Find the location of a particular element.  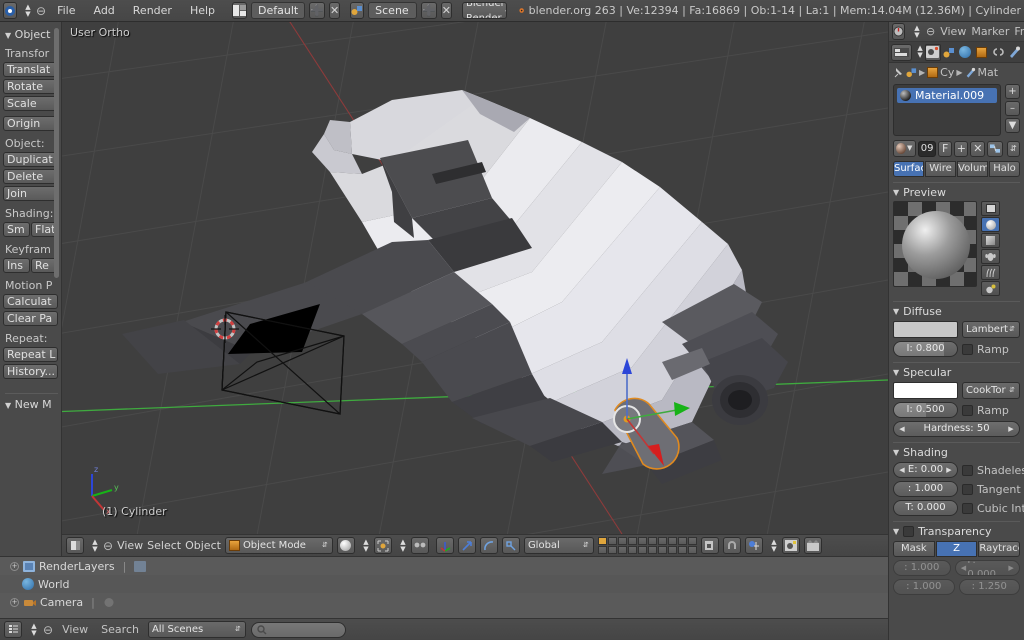

preview-type-sphere-icon is located at coordinates (990, 224).